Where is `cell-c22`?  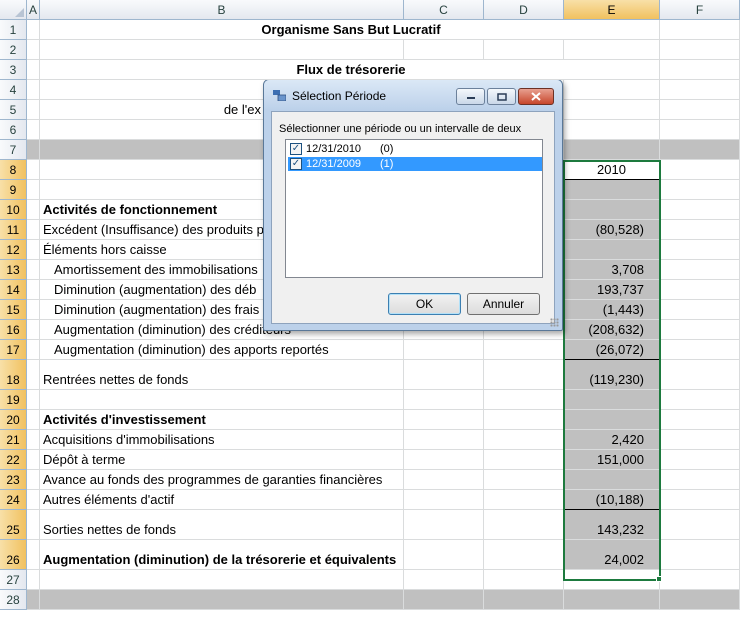 cell-c22 is located at coordinates (444, 460).